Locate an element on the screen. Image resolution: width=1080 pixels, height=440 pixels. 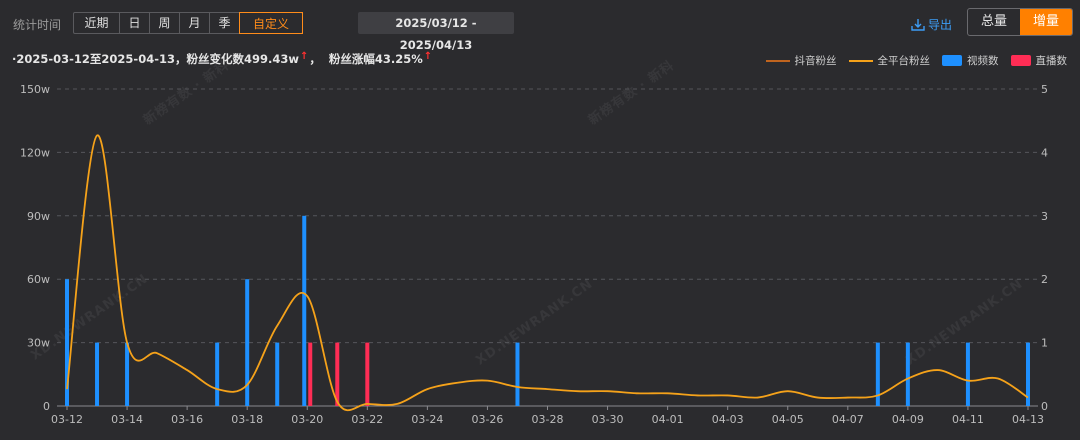
x-tick-label: 03-26 is located at coordinates (487, 419).